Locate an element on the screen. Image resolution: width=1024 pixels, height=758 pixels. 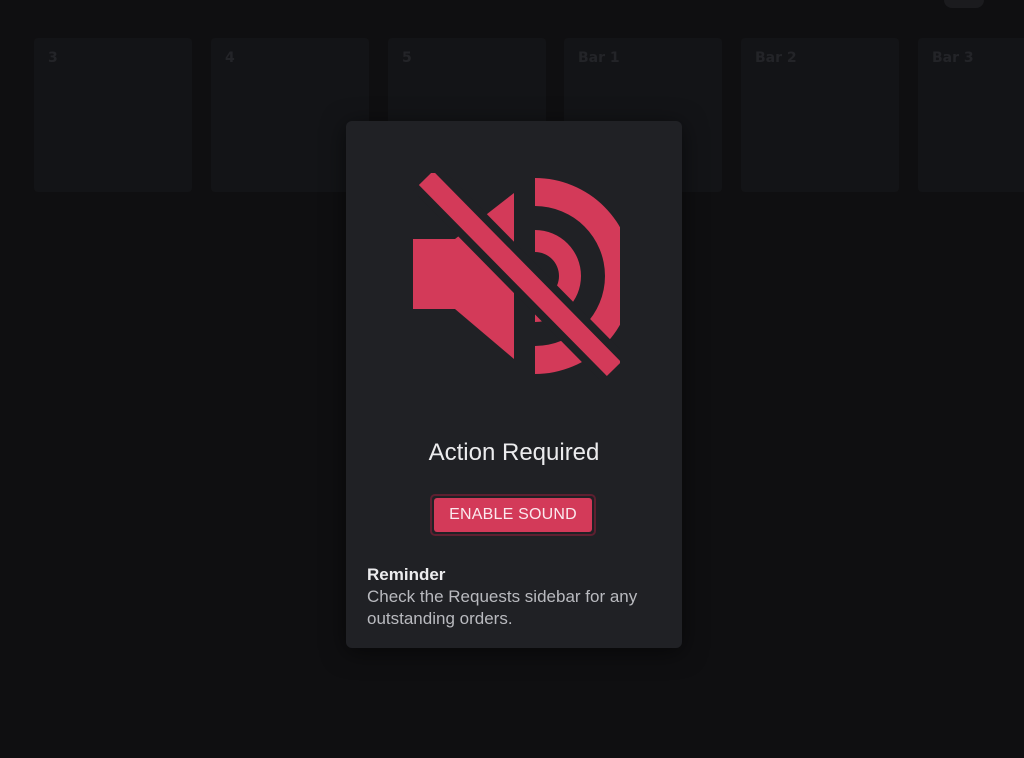
enable-sound-button-label: ENABLE SOUND is located at coordinates (513, 515).